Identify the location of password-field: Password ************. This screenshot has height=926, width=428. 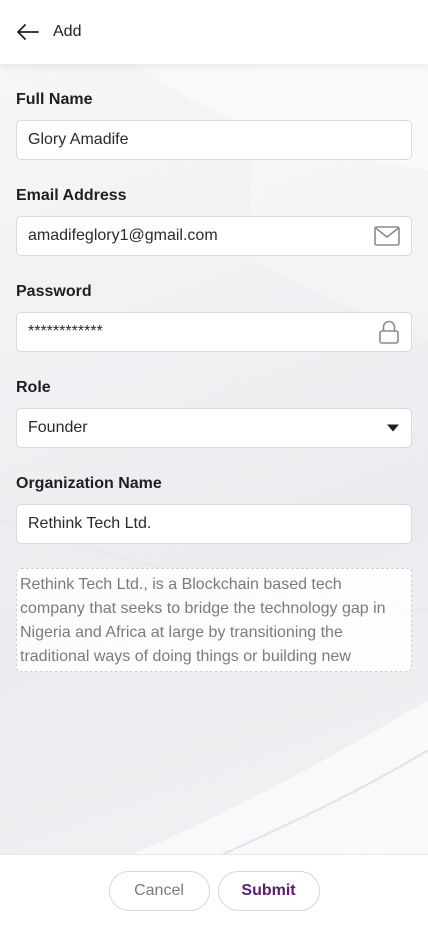
(214, 316).